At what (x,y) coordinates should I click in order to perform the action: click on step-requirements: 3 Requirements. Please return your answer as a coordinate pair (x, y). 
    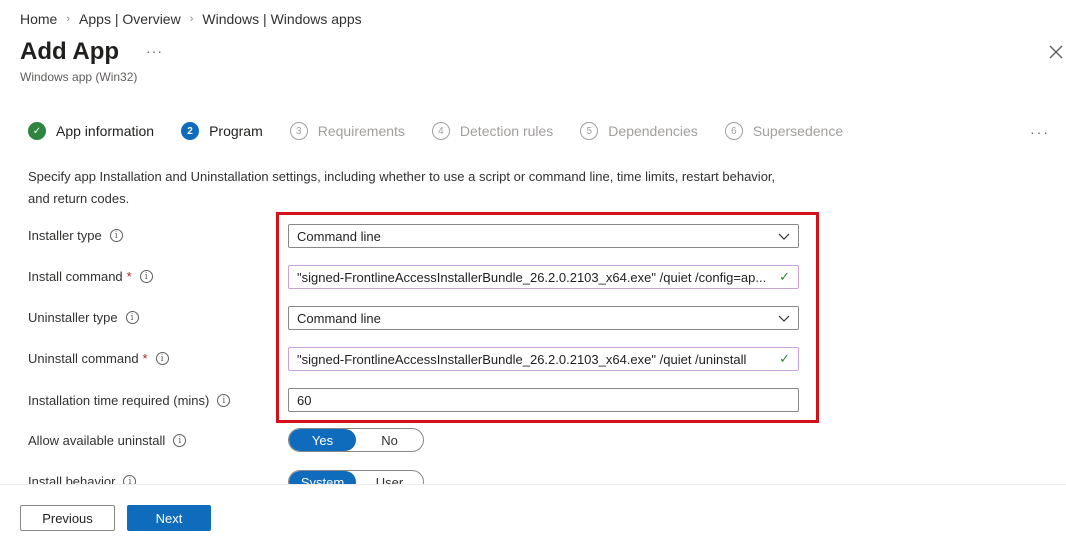
    Looking at the image, I should click on (347, 131).